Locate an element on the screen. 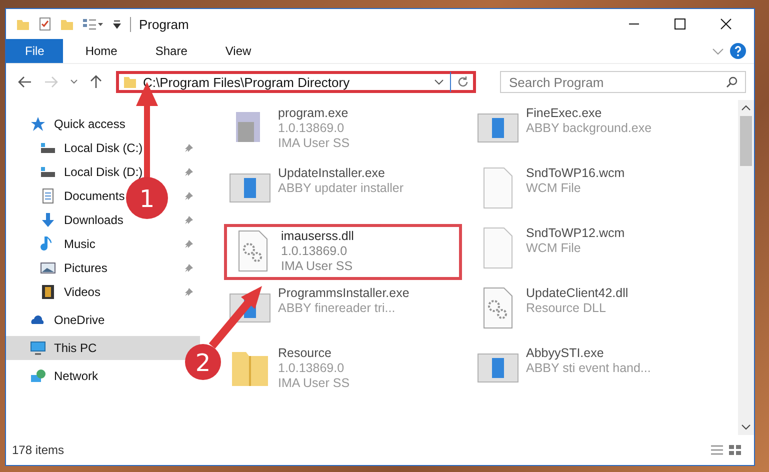 The image size is (769, 472). search-icon is located at coordinates (732, 82).